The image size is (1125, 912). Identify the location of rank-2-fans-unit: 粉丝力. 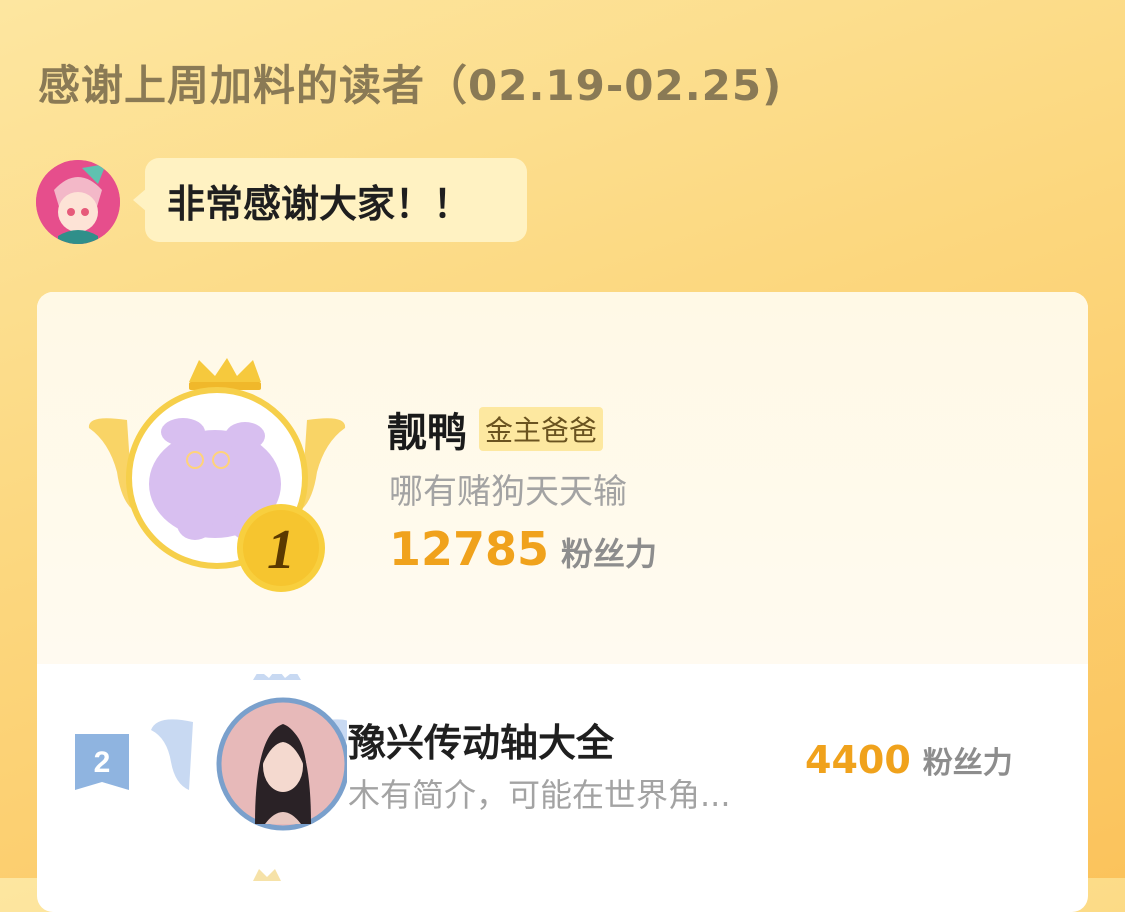
(967, 763).